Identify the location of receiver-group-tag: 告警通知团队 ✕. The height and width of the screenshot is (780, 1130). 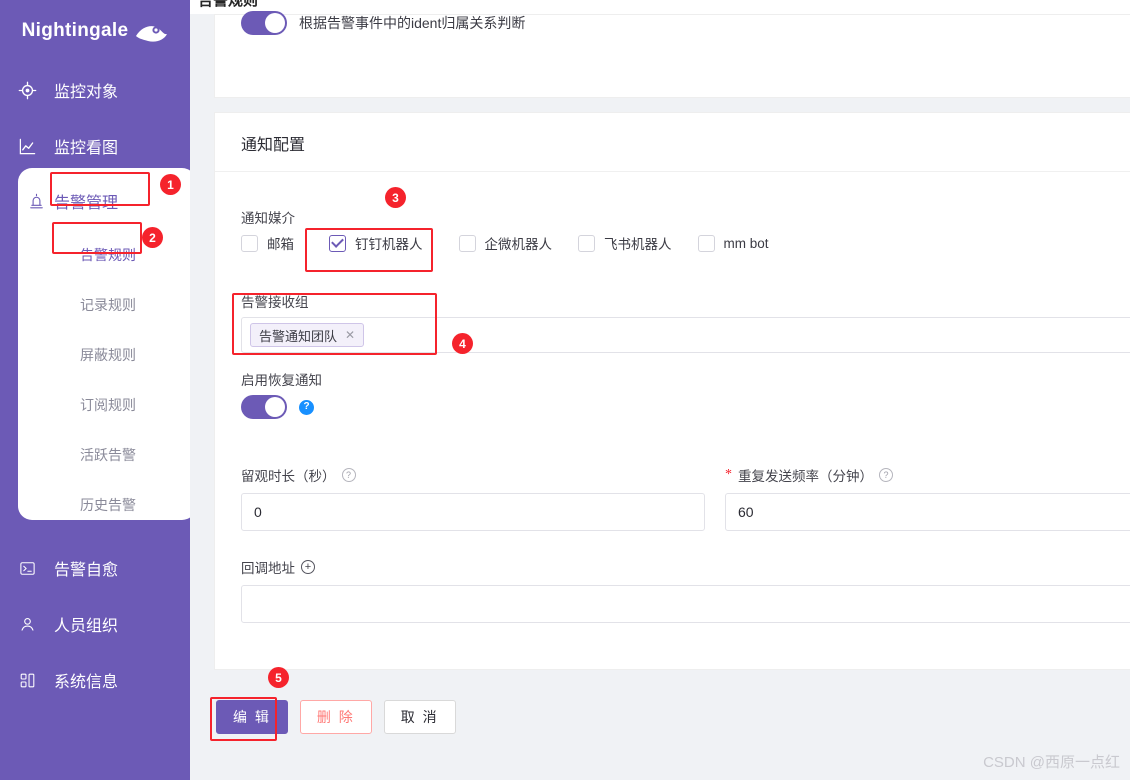
(307, 335).